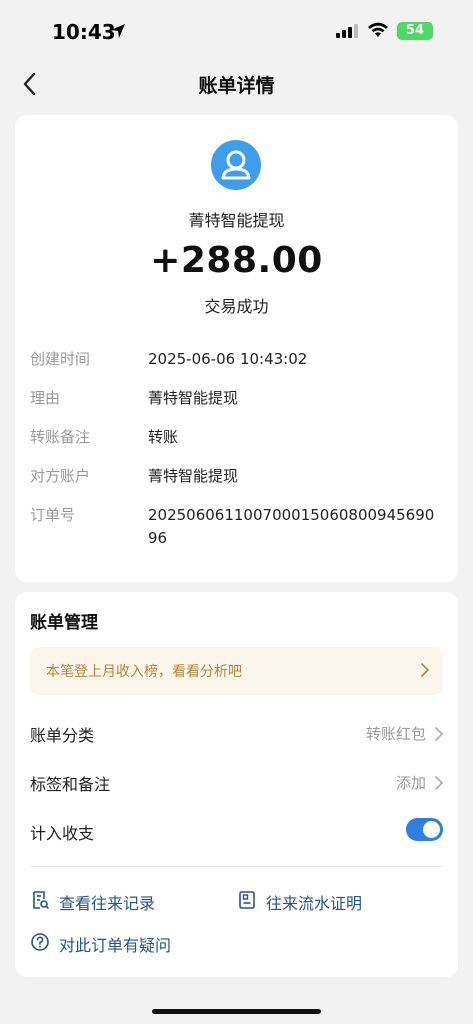 The height and width of the screenshot is (1024, 473). I want to click on detail-label: 创建时间, so click(60, 359).